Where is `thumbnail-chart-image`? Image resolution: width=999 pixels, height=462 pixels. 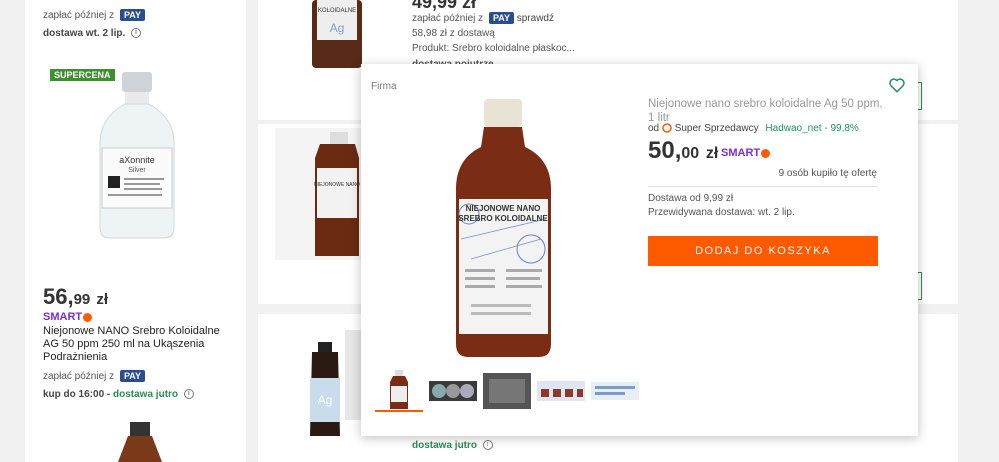 thumbnail-chart-image is located at coordinates (561, 391).